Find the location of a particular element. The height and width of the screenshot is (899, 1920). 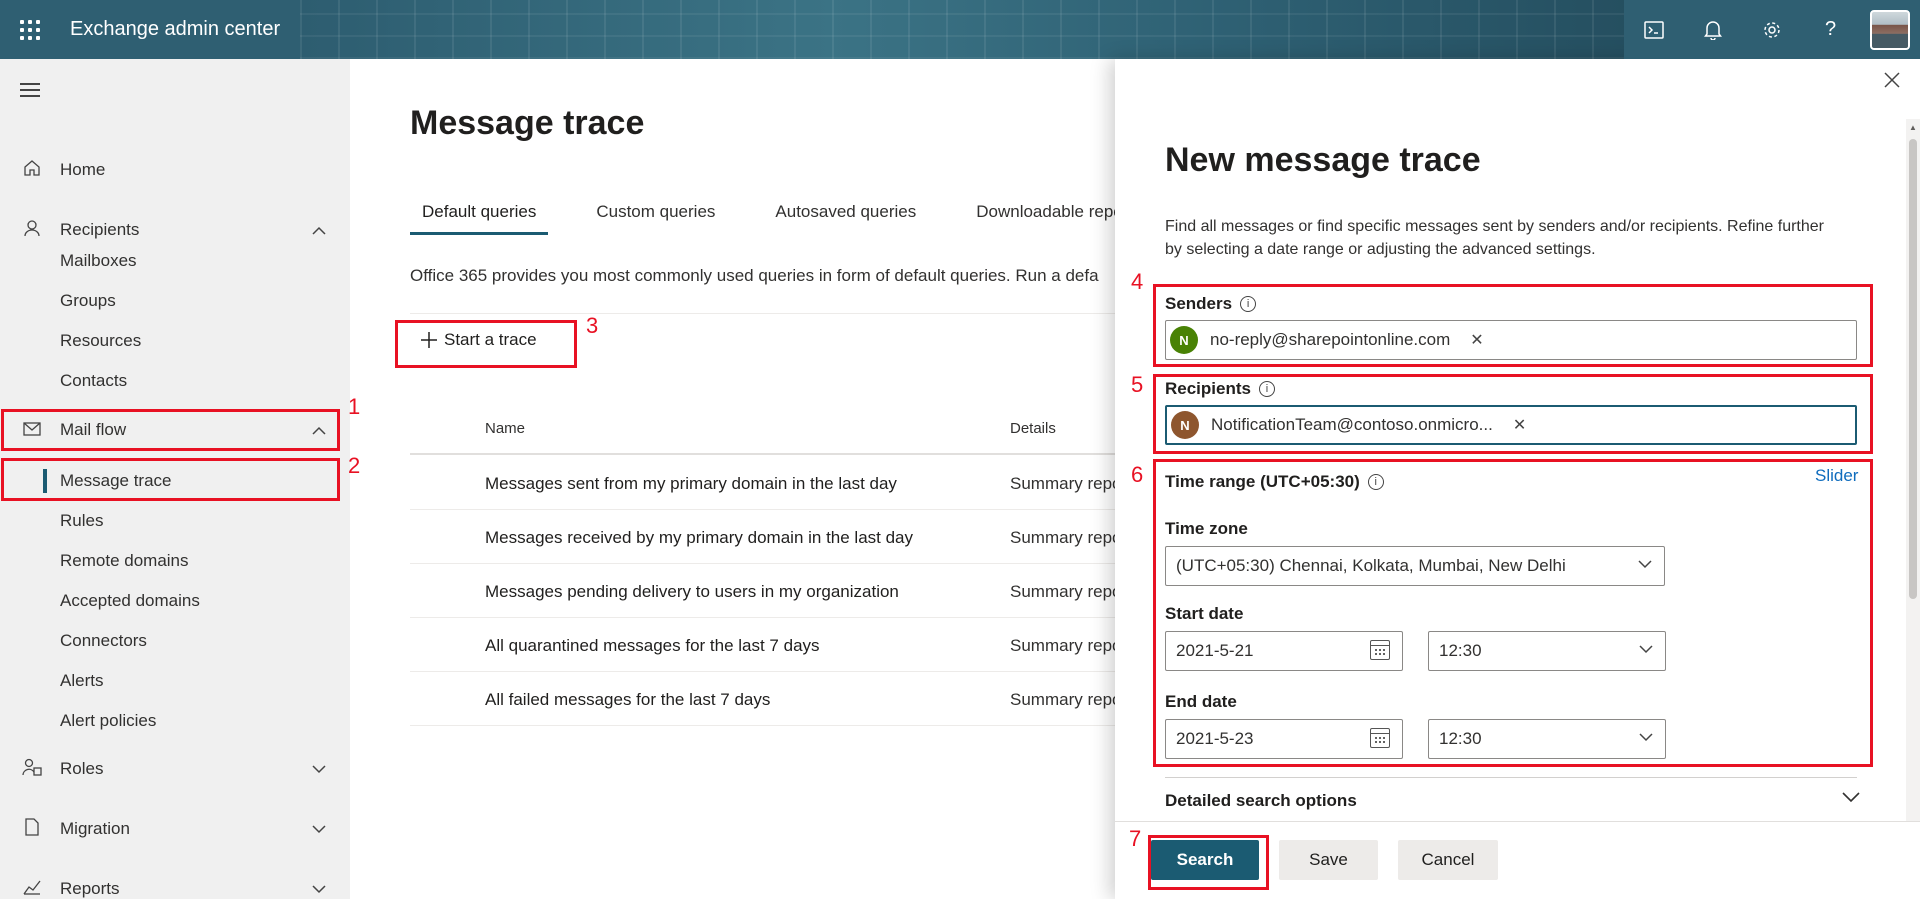

highlight-box-time-range is located at coordinates (1513, 613).